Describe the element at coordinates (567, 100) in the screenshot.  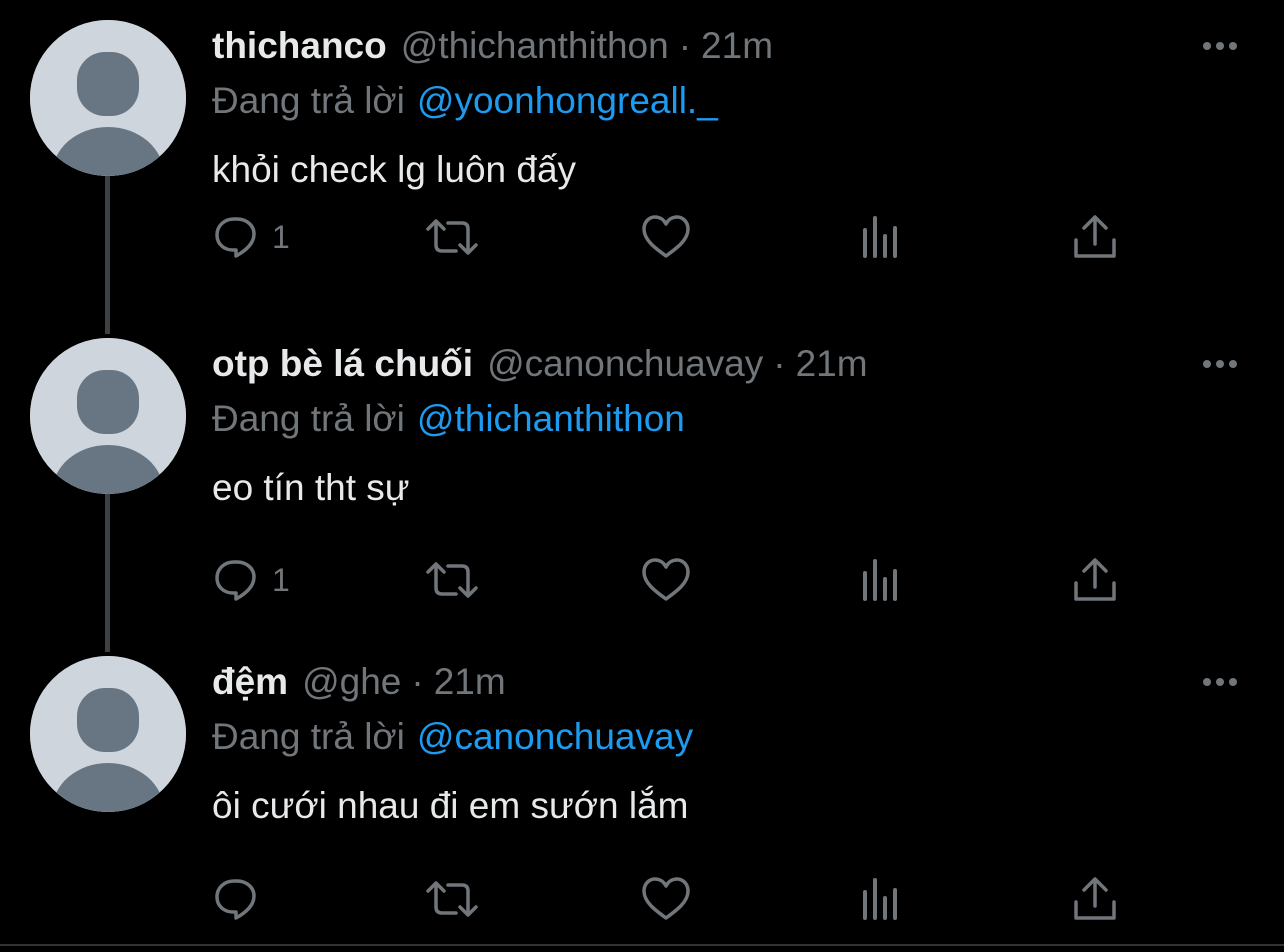
I see `reply-mention-link: @yoonhongreall._` at that location.